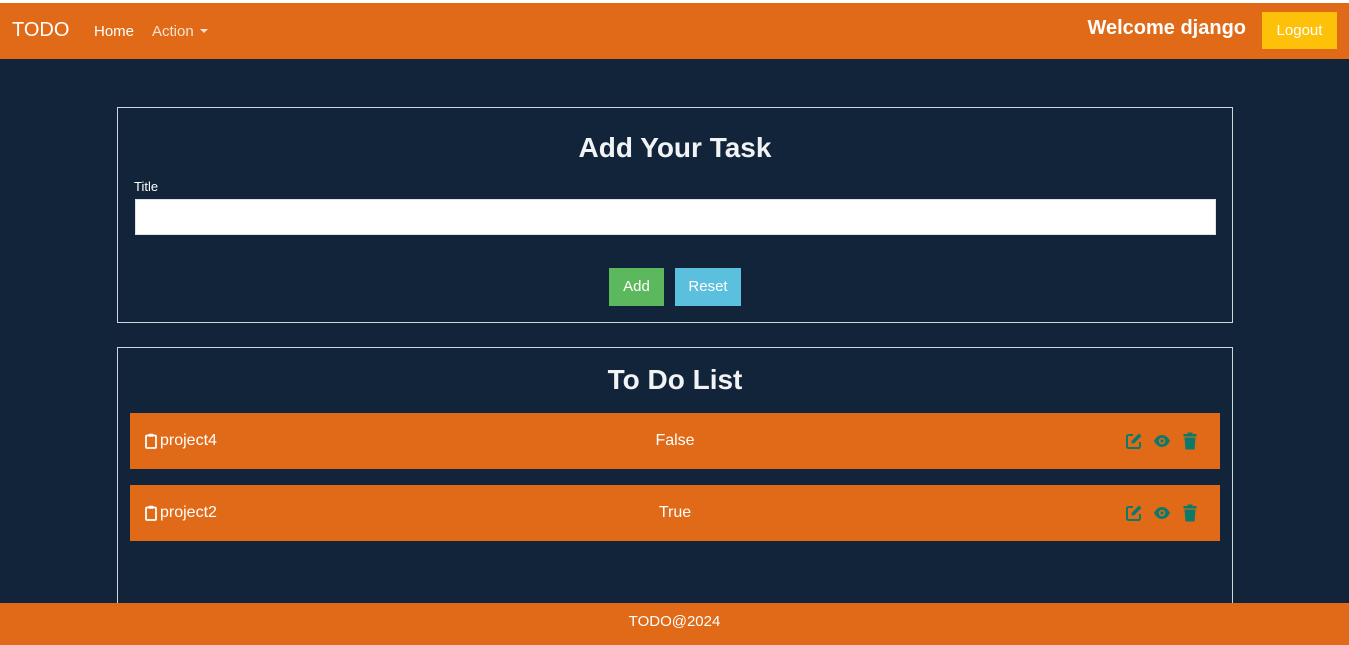 Image resolution: width=1349 pixels, height=645 pixels. What do you see at coordinates (114, 31) in the screenshot?
I see `nav-home-link: Home` at bounding box center [114, 31].